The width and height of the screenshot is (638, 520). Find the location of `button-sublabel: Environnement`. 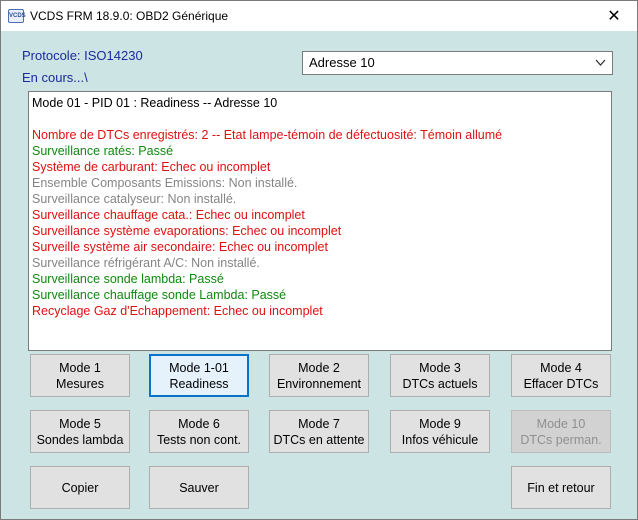

button-sublabel: Environnement is located at coordinates (319, 383).